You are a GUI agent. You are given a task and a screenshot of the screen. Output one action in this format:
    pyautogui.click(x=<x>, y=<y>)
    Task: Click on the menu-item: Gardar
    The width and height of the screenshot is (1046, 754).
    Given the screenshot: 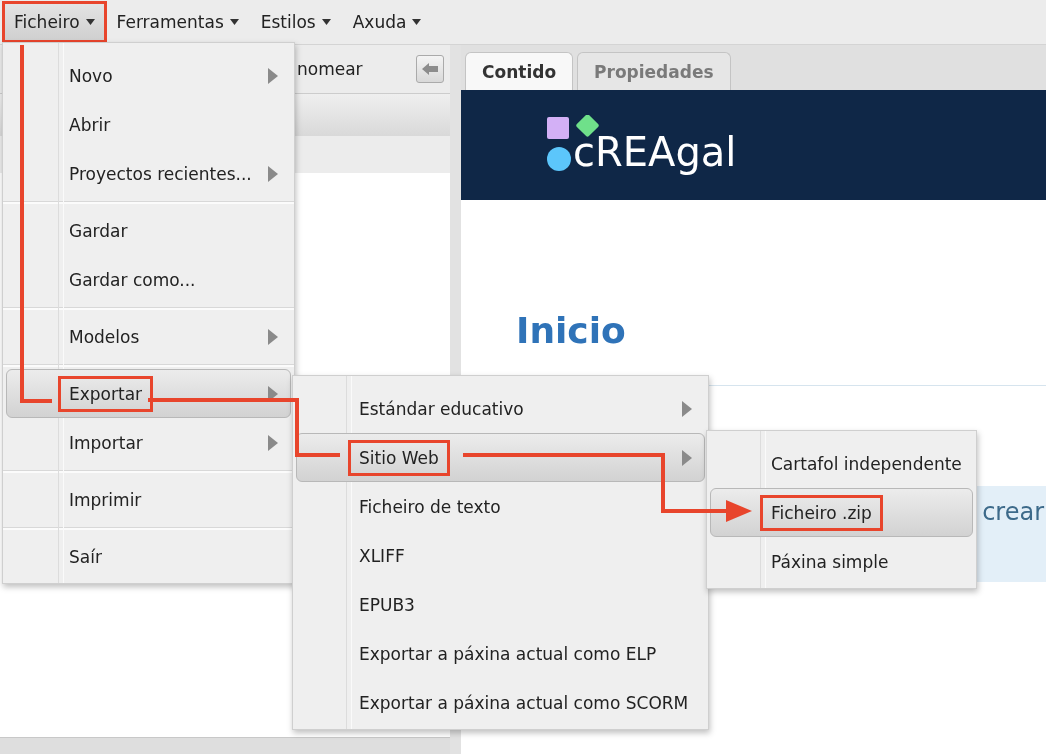 What is the action you would take?
    pyautogui.click(x=148, y=230)
    